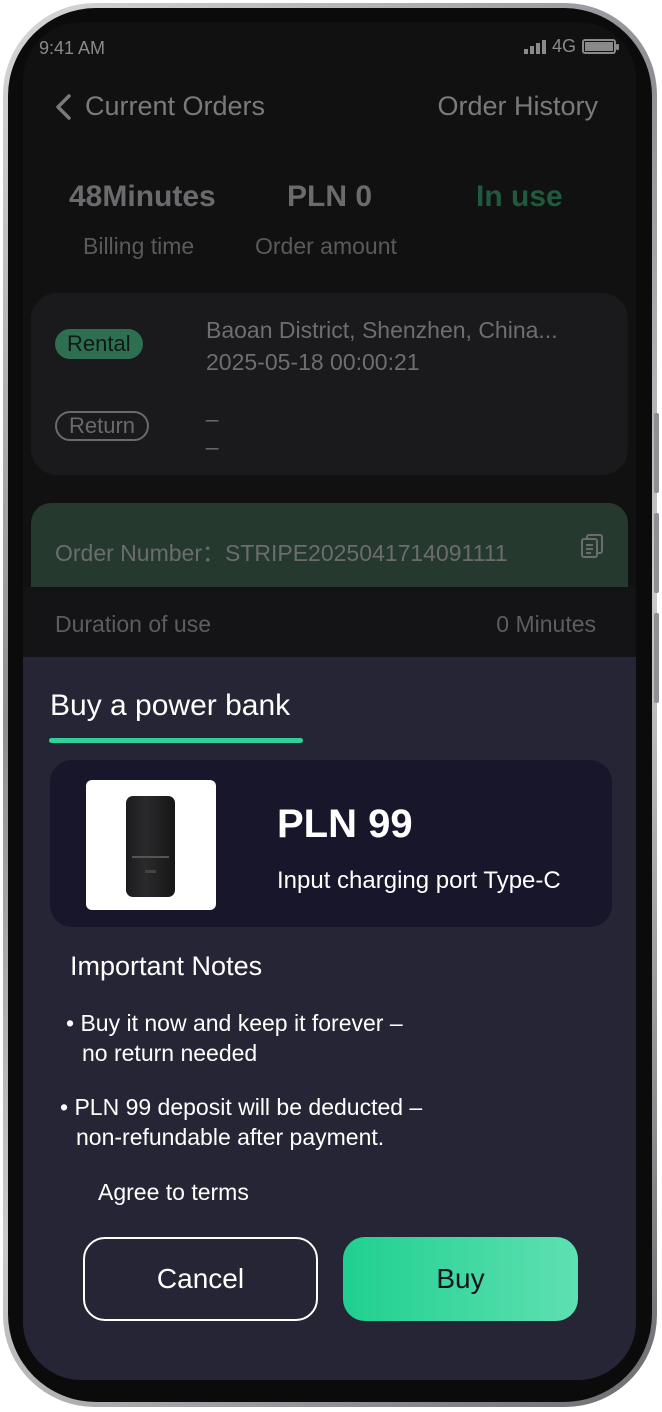 This screenshot has height=1412, width=662. Describe the element at coordinates (592, 546) in the screenshot. I see `copy-icon` at that location.